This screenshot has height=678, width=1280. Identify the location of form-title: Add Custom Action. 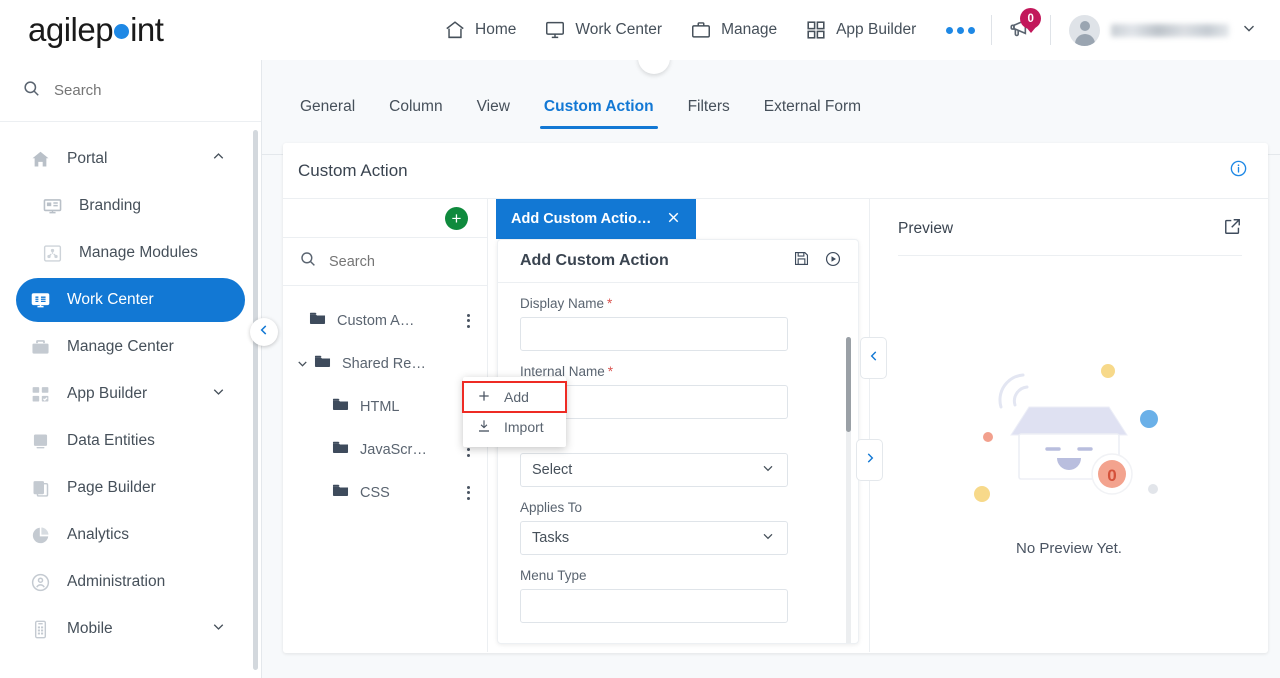
(594, 260).